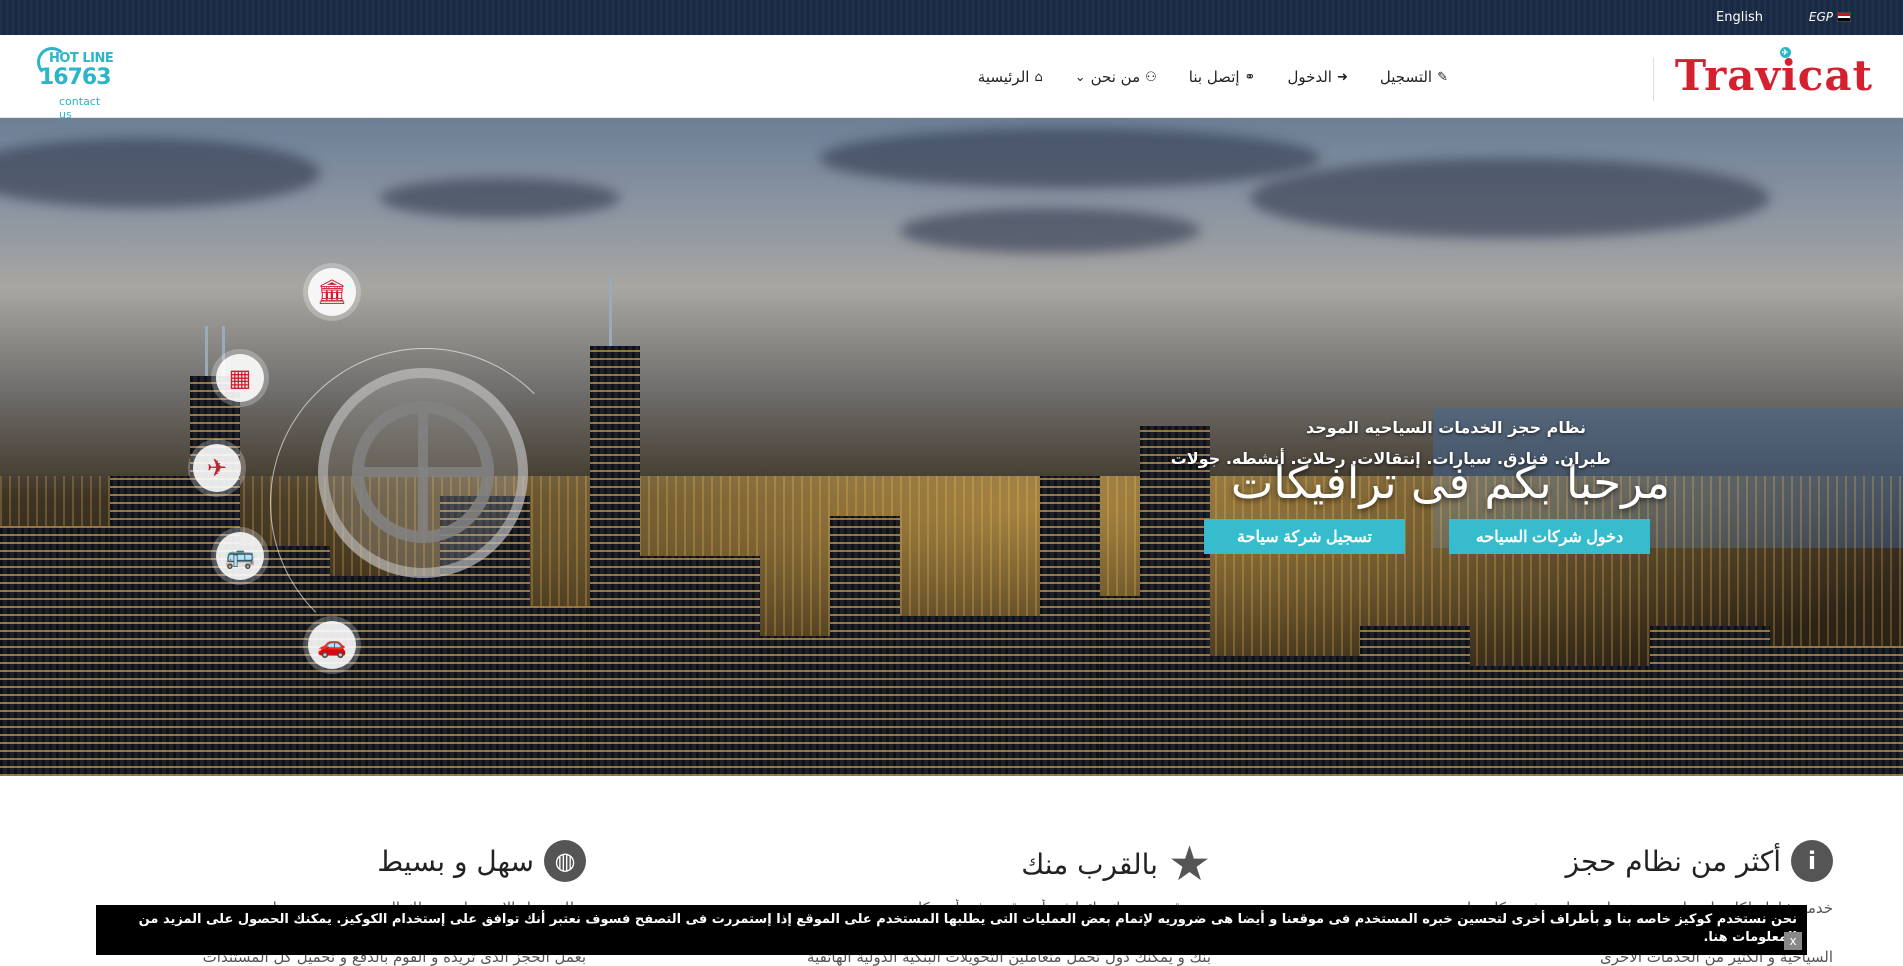 Image resolution: width=1903 pixels, height=966 pixels. I want to click on users-icon: ⚇, so click(1151, 77).